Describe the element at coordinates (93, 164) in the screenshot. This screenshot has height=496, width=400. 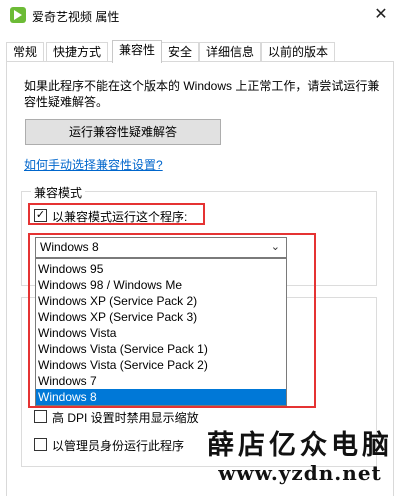
I see `manual-settings-link: 如何手动选择兼容性设置?` at that location.